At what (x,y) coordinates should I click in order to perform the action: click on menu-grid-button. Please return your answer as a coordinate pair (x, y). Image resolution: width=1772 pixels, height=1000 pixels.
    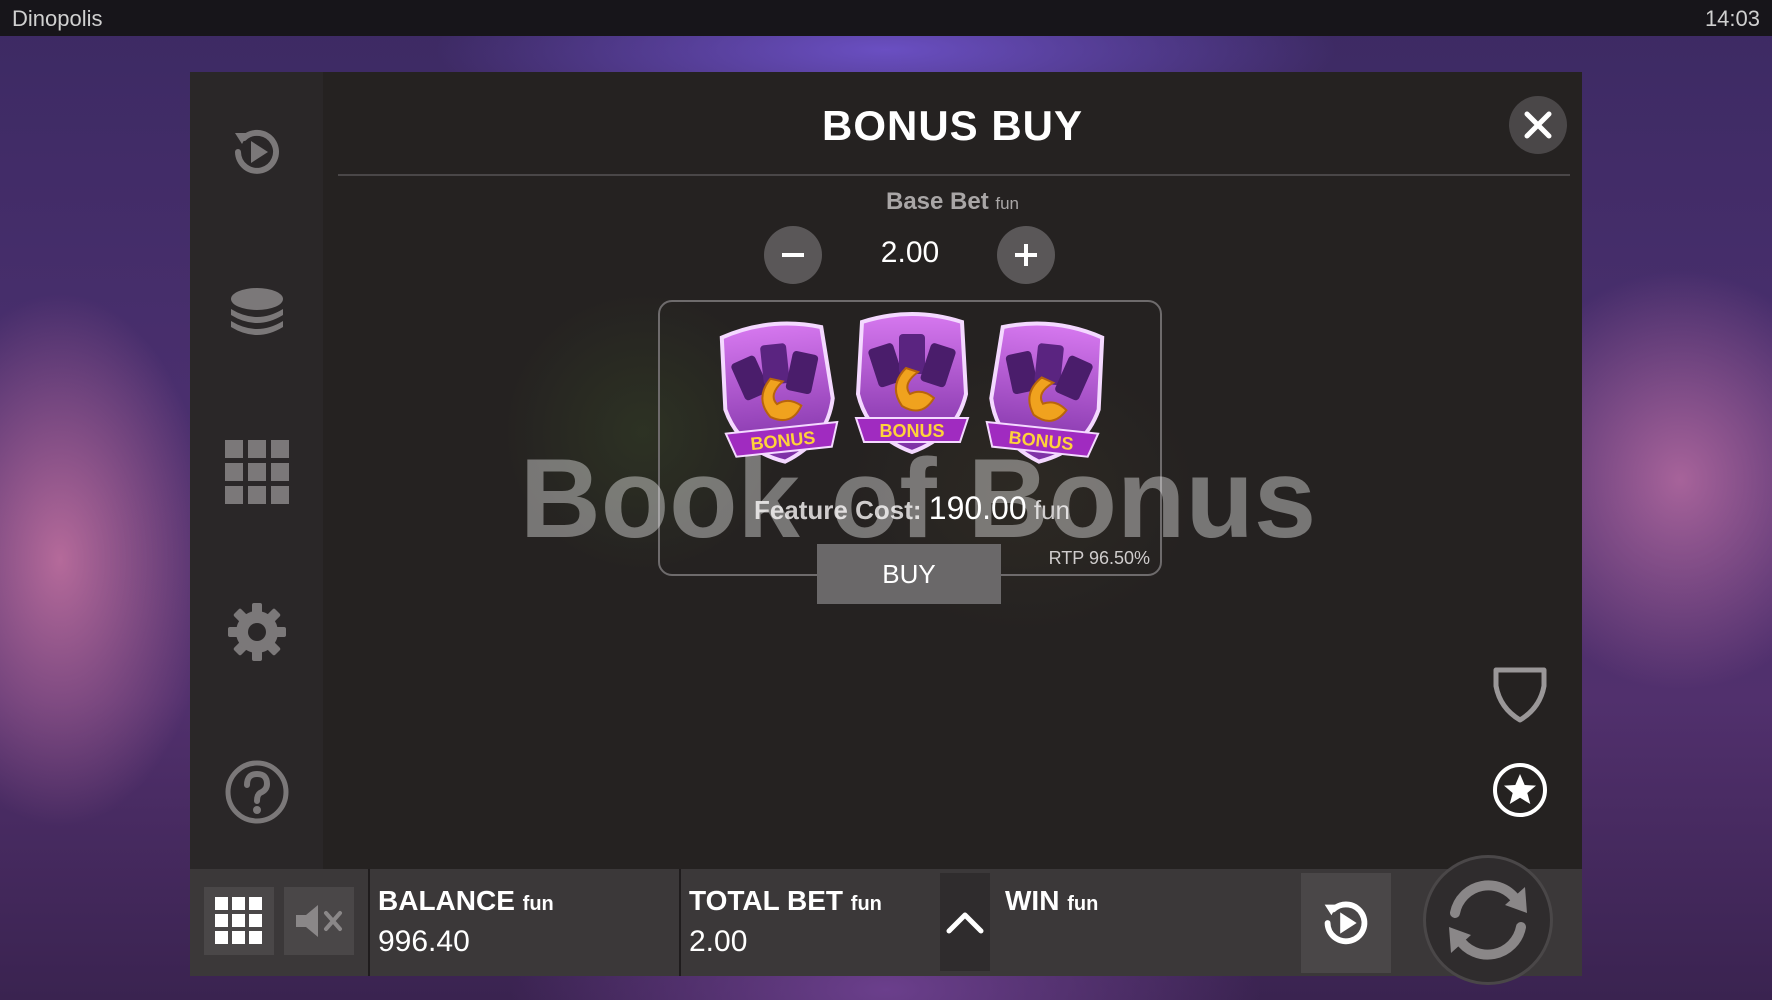
    Looking at the image, I should click on (239, 921).